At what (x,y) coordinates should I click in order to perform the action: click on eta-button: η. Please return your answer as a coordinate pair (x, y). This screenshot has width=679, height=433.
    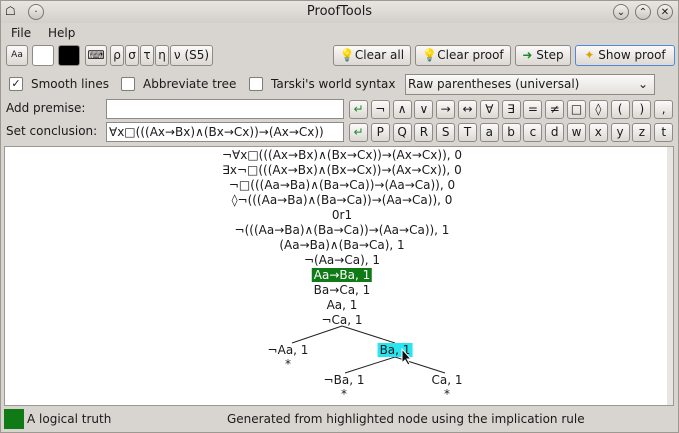
    Looking at the image, I should click on (162, 55).